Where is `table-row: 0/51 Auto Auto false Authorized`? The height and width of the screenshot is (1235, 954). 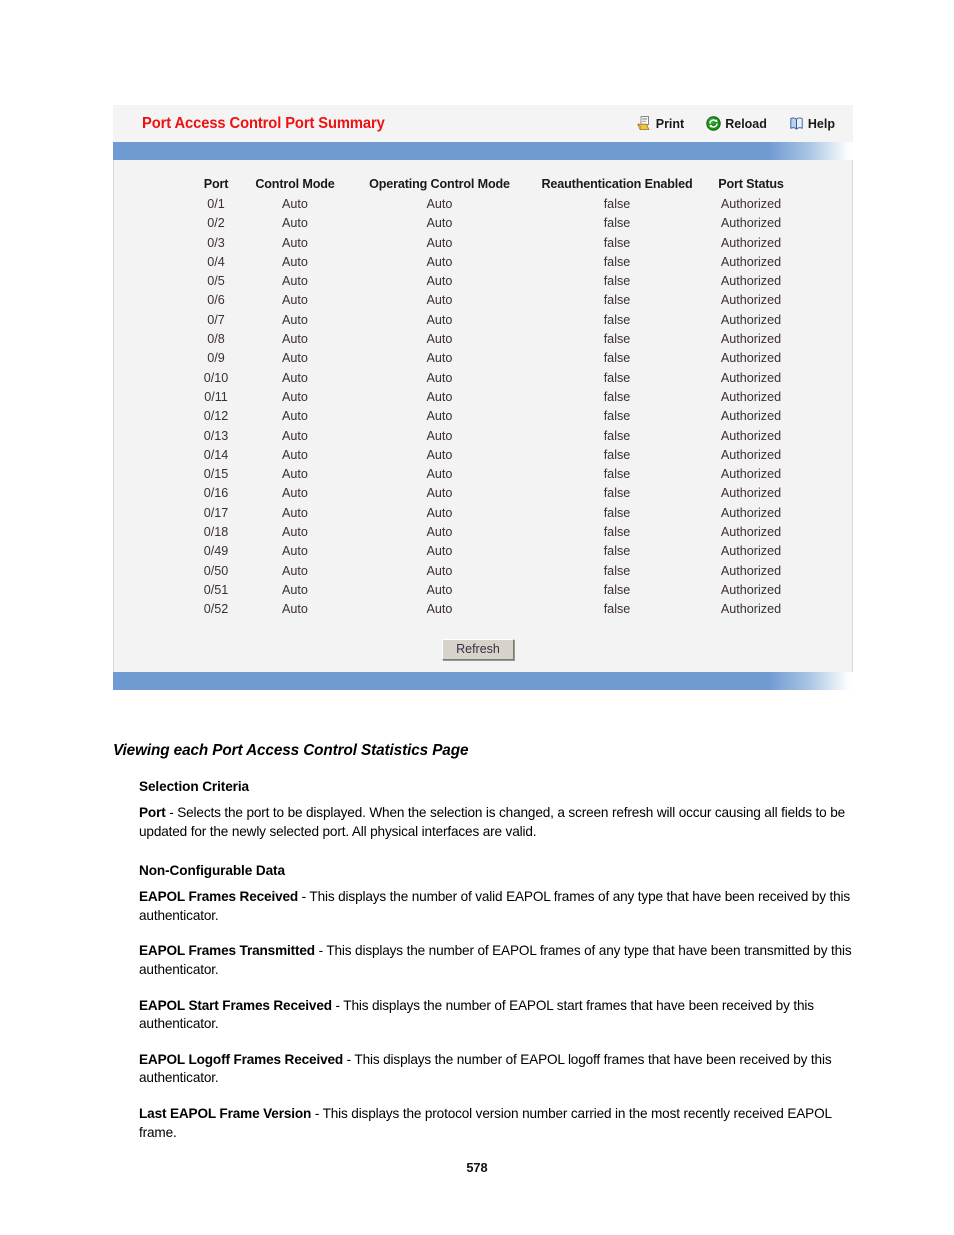
table-row: 0/51 Auto Auto false Authorized is located at coordinates (494, 590).